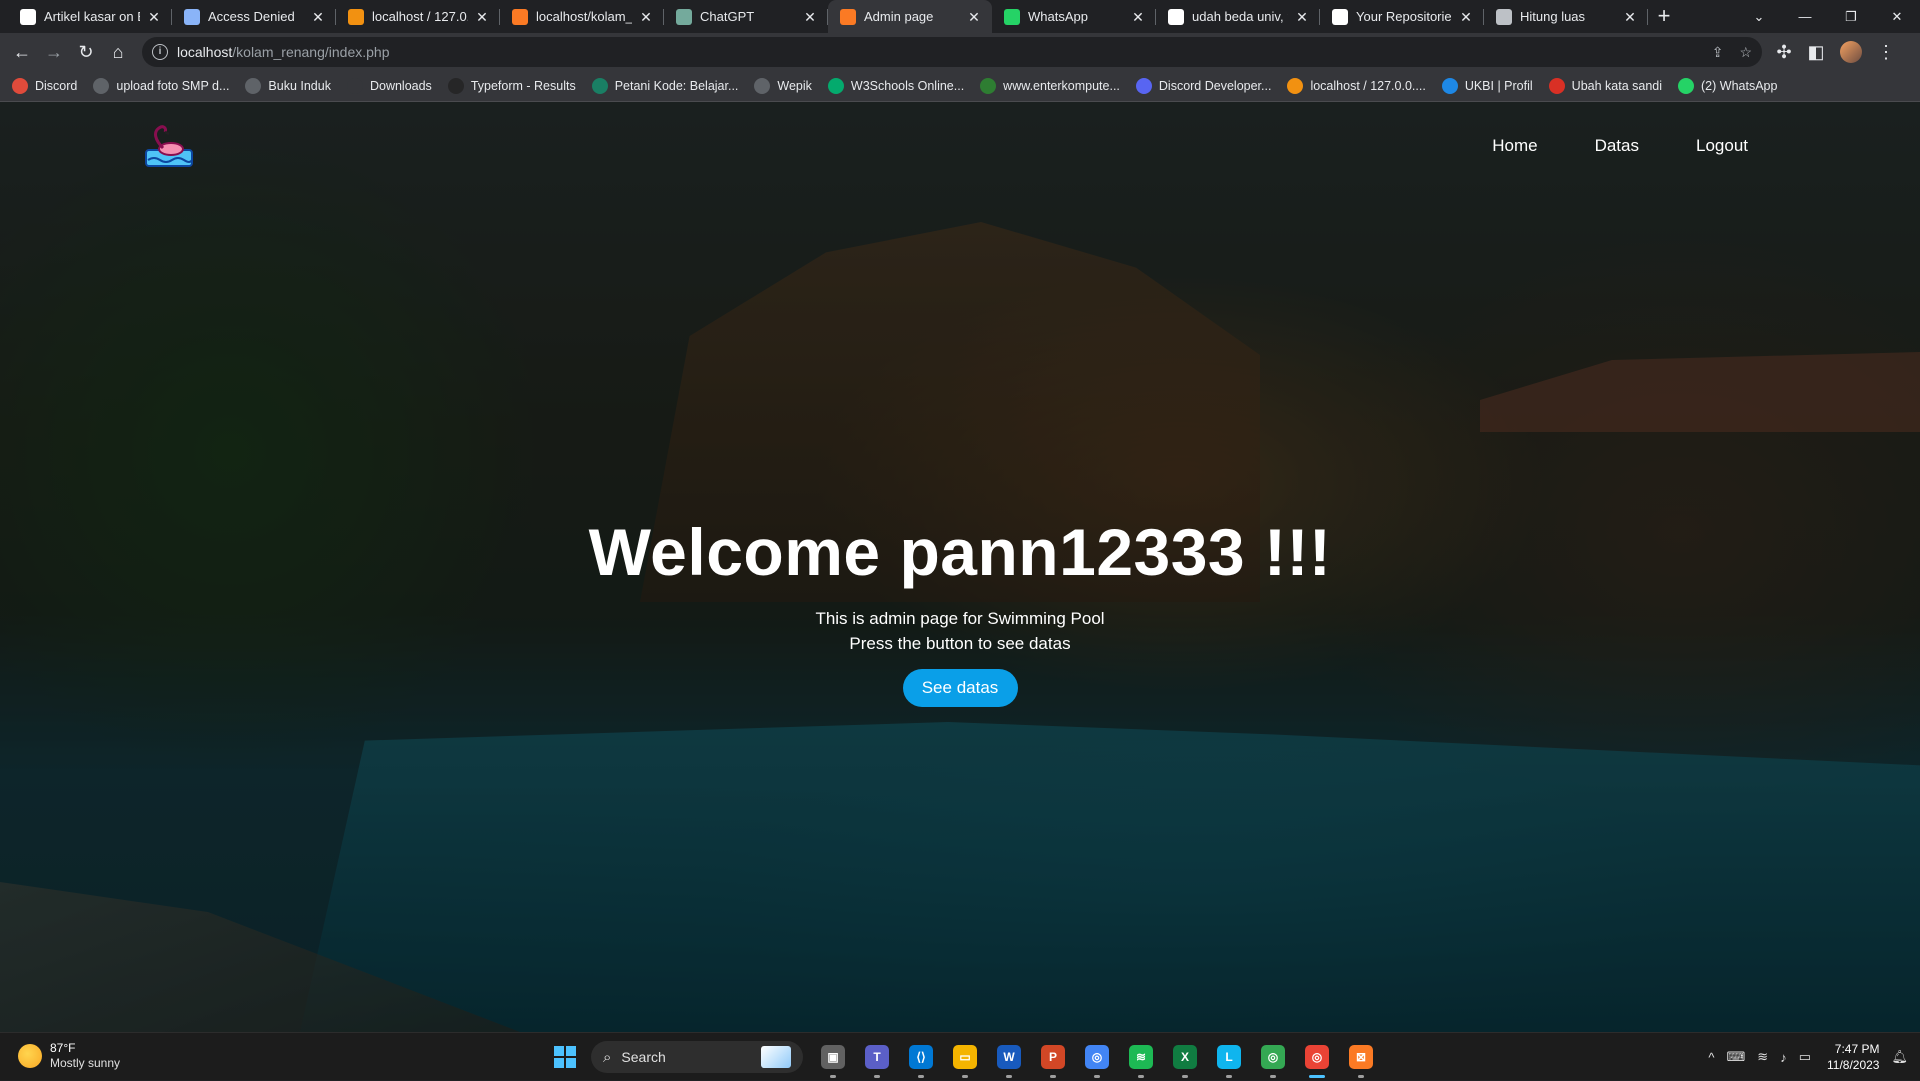 This screenshot has height=1081, width=1920. What do you see at coordinates (1566, 16) in the screenshot?
I see `browser-tab: Hitung luas ✕` at bounding box center [1566, 16].